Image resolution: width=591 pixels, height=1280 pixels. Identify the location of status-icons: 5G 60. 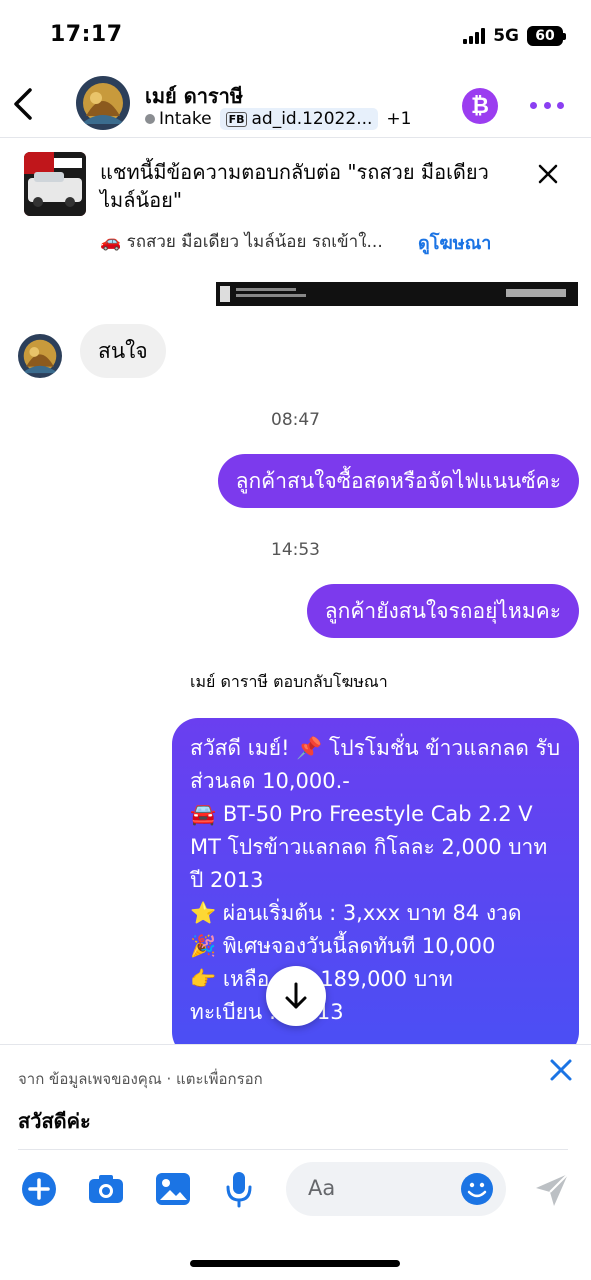
(514, 36).